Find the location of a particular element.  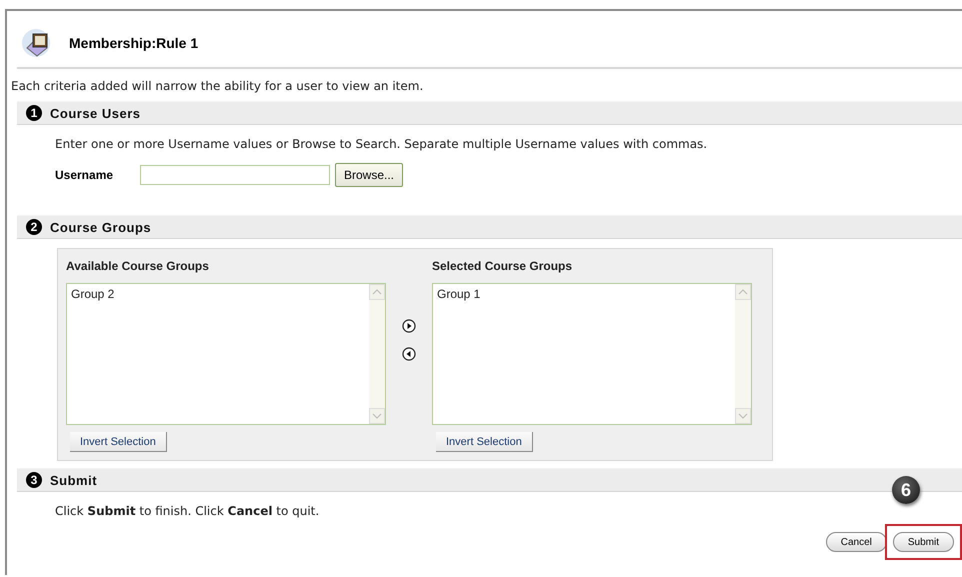

section-title: Submit is located at coordinates (74, 480).